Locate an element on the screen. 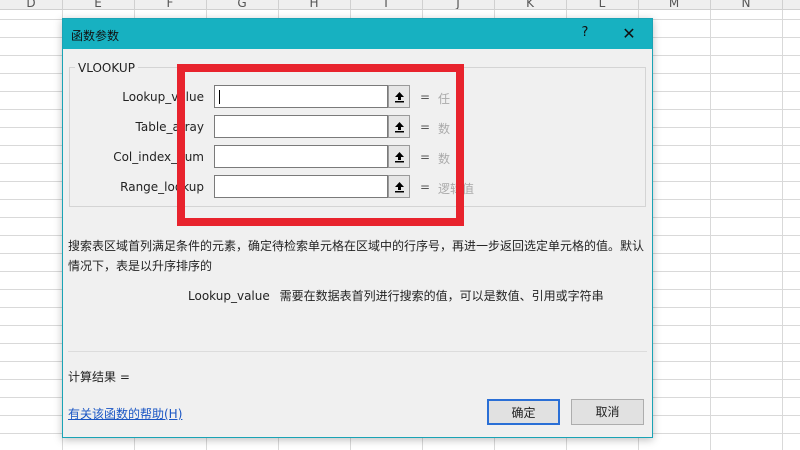 This screenshot has width=800, height=450. argument-label: Range_lookup is located at coordinates (162, 187).